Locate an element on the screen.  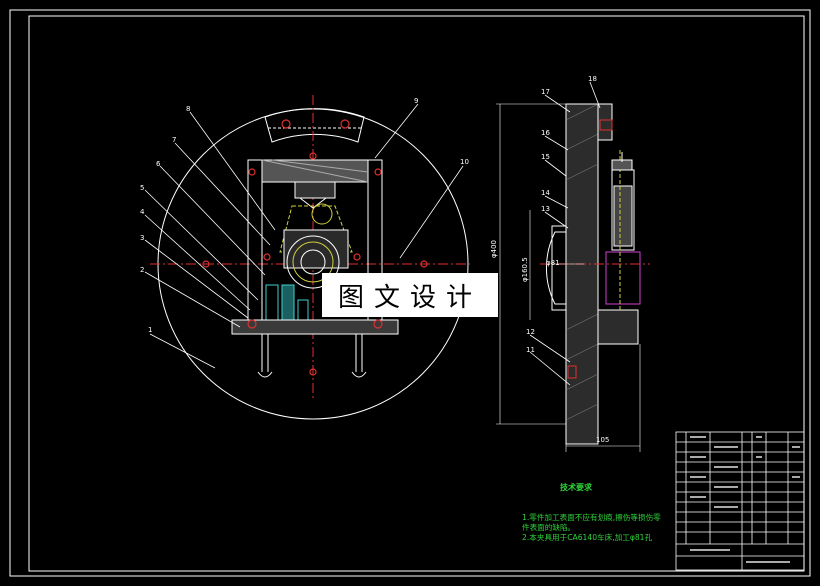
balloon-17: 17 is located at coordinates (545, 92).